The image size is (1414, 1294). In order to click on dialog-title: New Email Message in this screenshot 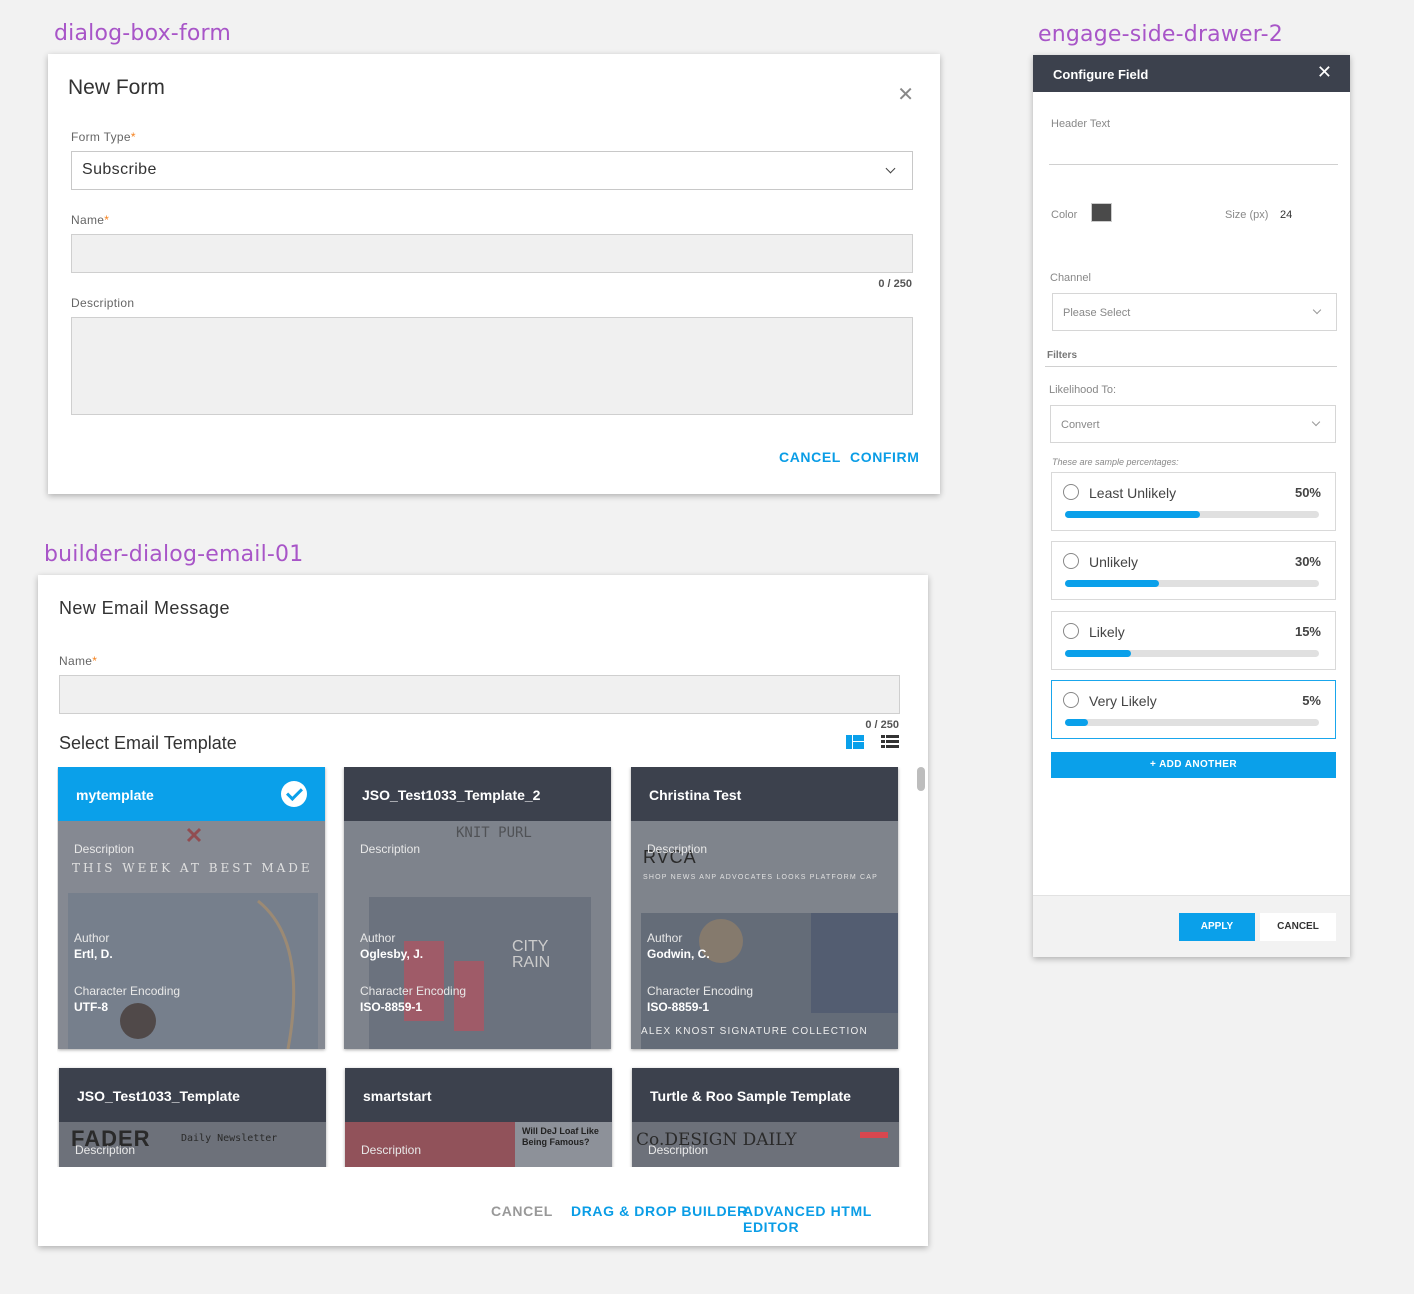, I will do `click(144, 608)`.